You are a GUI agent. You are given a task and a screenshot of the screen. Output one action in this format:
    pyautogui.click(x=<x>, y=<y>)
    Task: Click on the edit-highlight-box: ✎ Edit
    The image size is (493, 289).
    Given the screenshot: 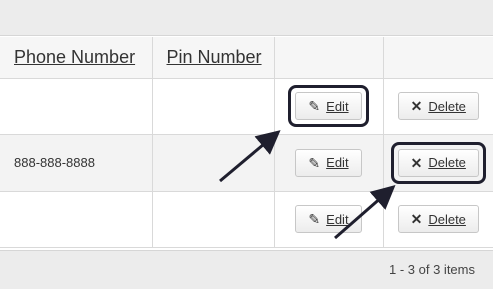 What is the action you would take?
    pyautogui.click(x=328, y=106)
    